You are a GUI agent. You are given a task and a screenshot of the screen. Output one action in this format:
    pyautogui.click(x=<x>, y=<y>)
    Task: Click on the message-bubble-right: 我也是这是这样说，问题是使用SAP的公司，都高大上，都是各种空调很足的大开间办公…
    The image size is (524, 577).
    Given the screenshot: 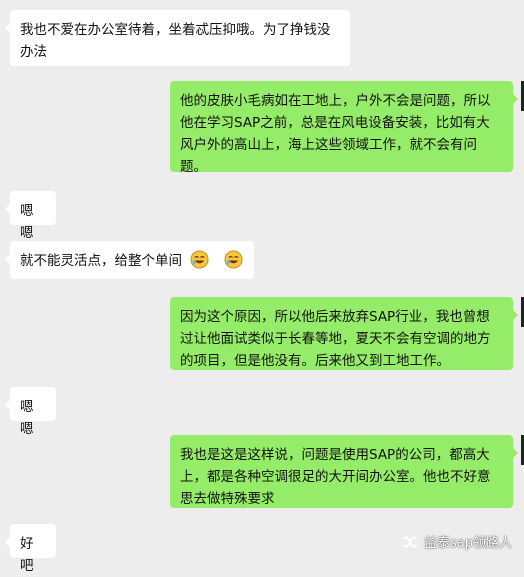 What is the action you would take?
    pyautogui.click(x=344, y=471)
    